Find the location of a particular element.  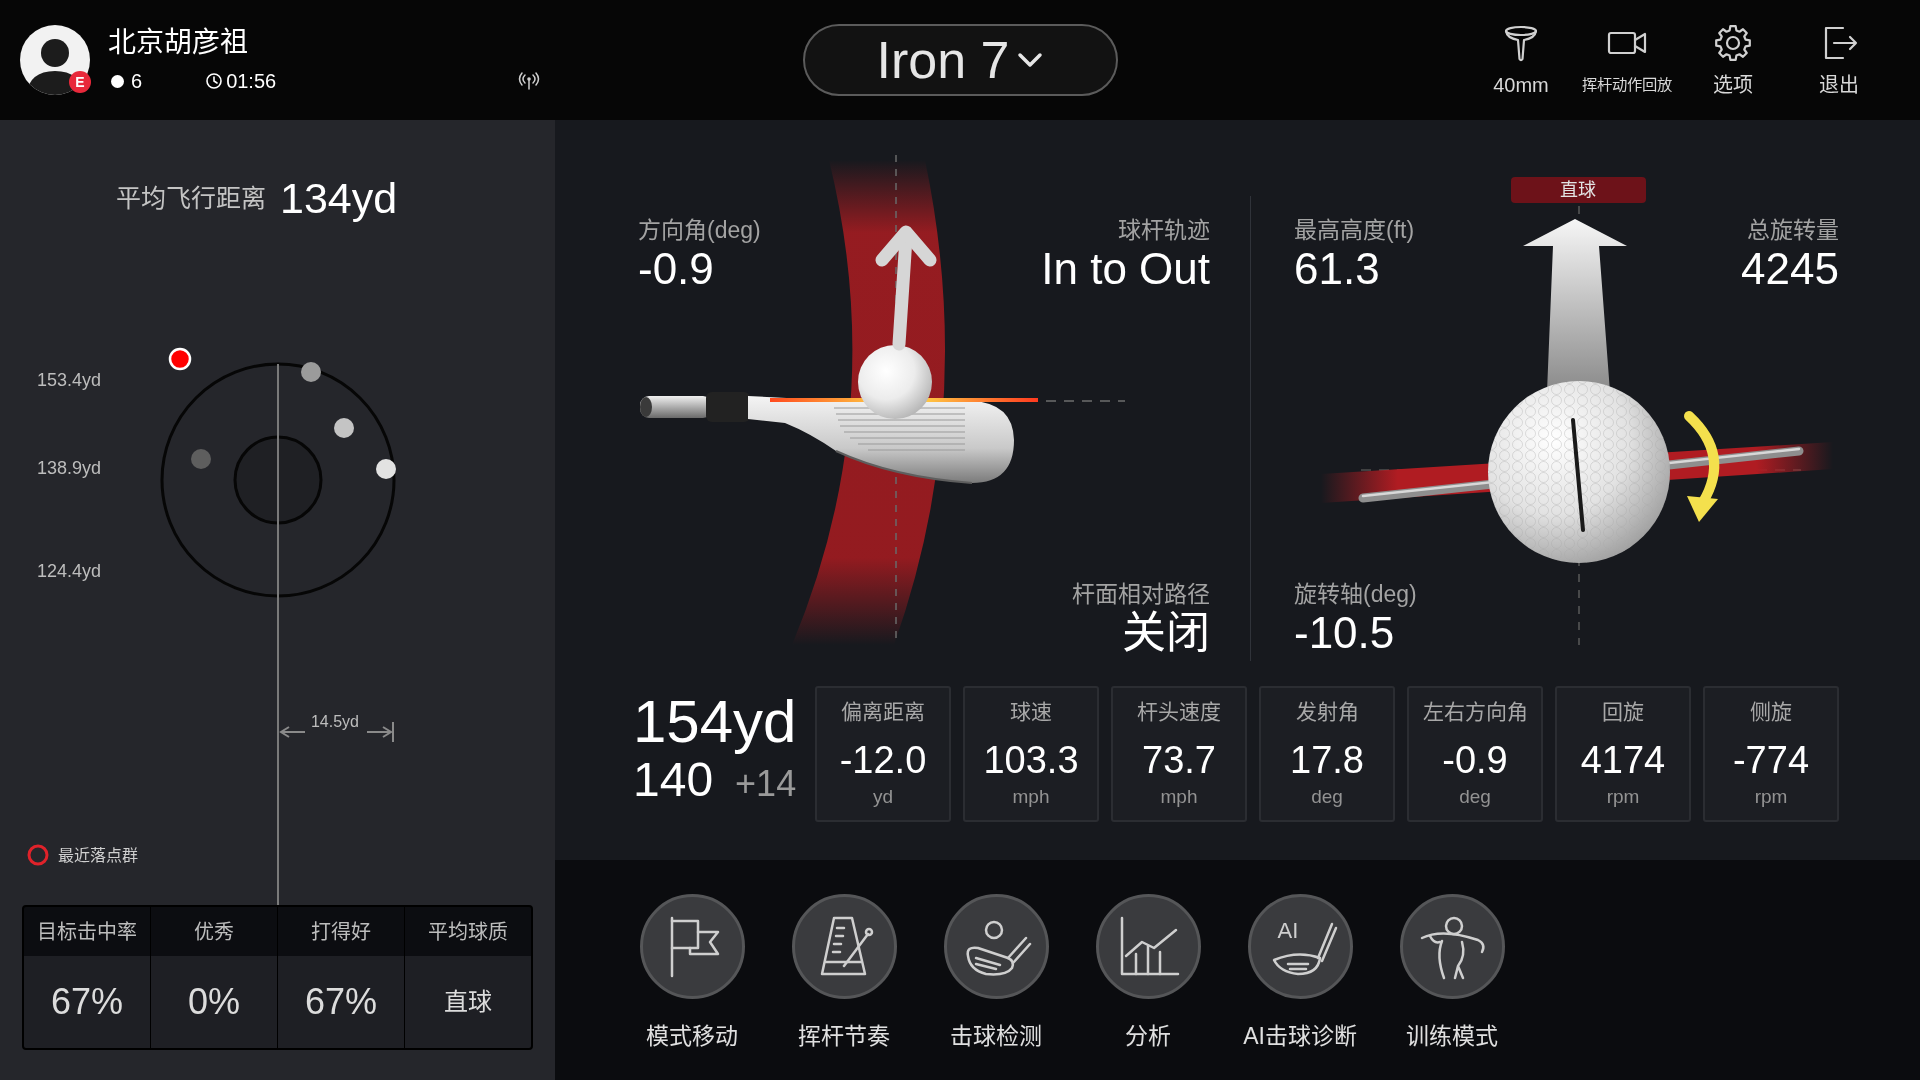

toolbar-button: 选项 is located at coordinates (1733, 60).